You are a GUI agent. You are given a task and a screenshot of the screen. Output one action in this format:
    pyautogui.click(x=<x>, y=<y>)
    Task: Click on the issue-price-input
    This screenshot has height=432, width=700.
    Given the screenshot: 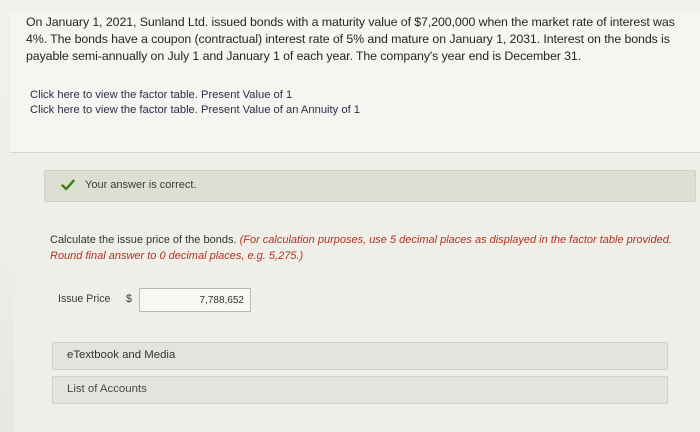 What is the action you would take?
    pyautogui.click(x=195, y=300)
    